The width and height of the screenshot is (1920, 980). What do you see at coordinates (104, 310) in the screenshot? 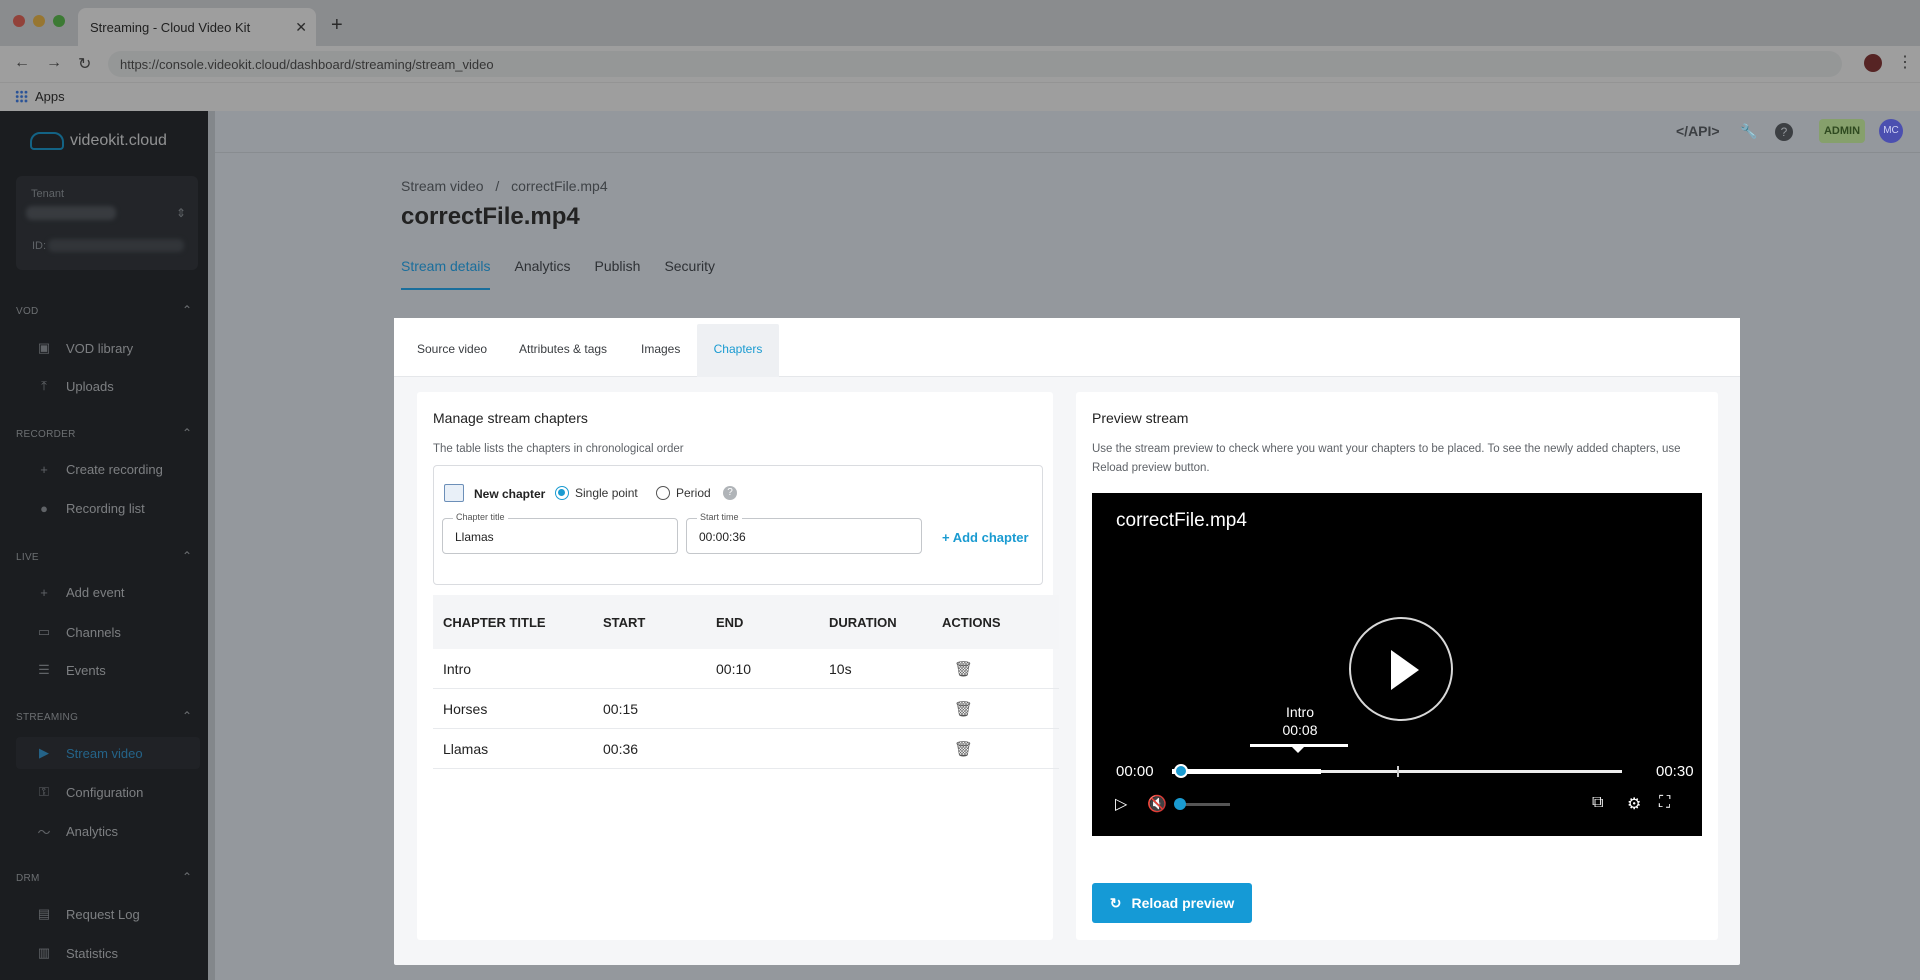
I see `section-vod: VOD ⌃` at bounding box center [104, 310].